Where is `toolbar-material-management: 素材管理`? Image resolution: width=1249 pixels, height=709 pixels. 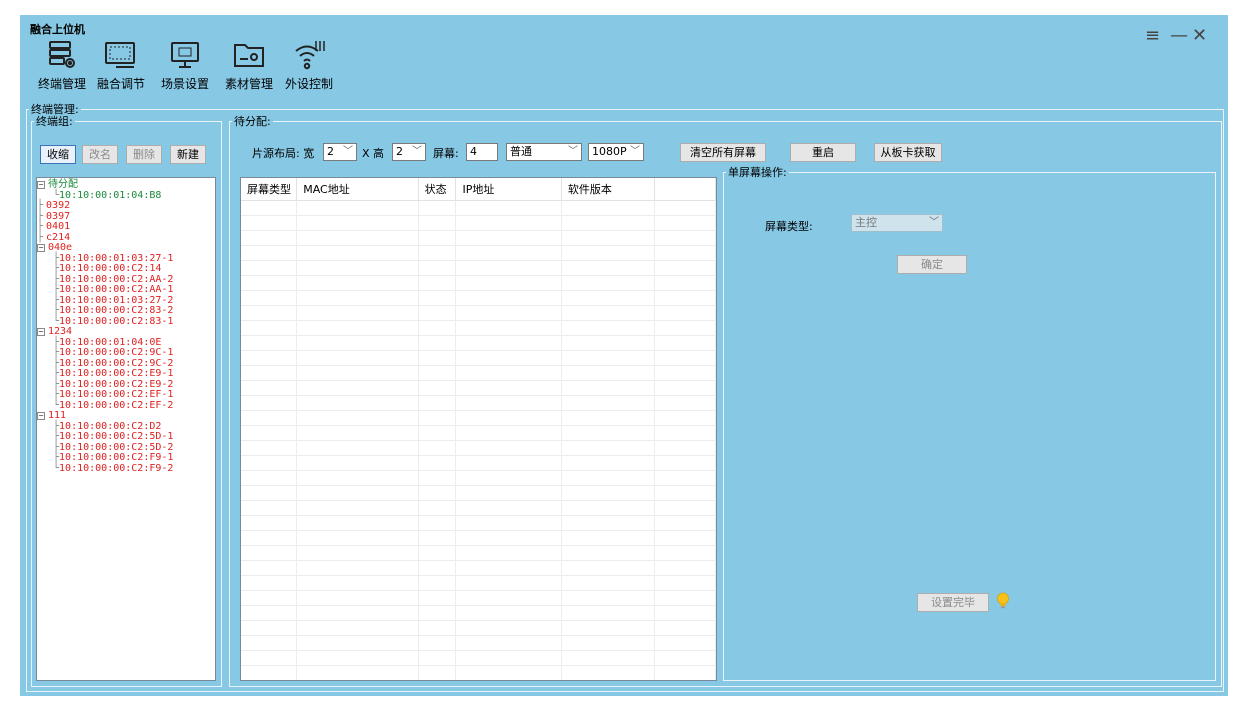
toolbar-material-management: 素材管理 is located at coordinates (249, 66).